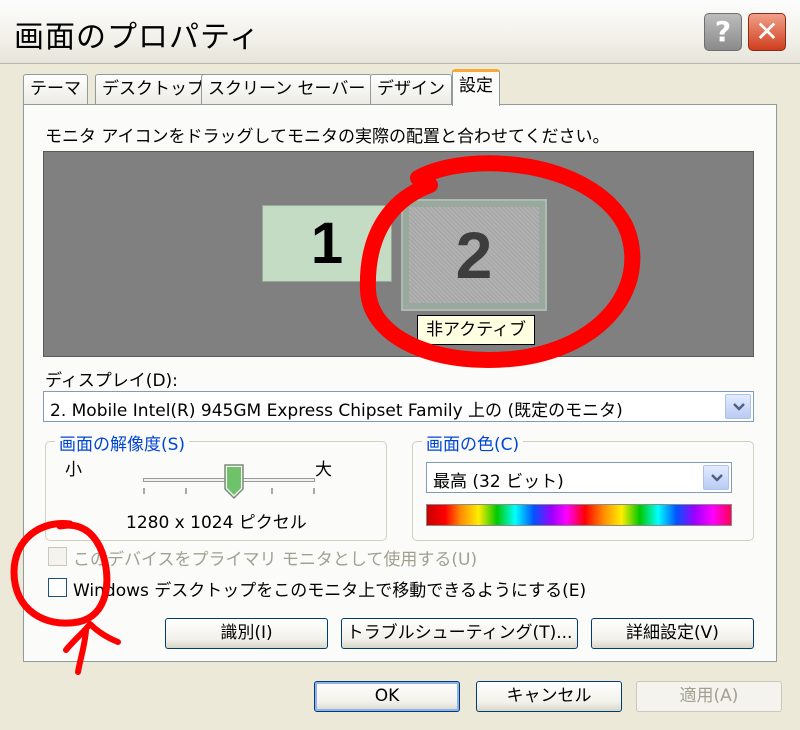 The width and height of the screenshot is (800, 730). I want to click on monitor-1-icon: 1, so click(327, 243).